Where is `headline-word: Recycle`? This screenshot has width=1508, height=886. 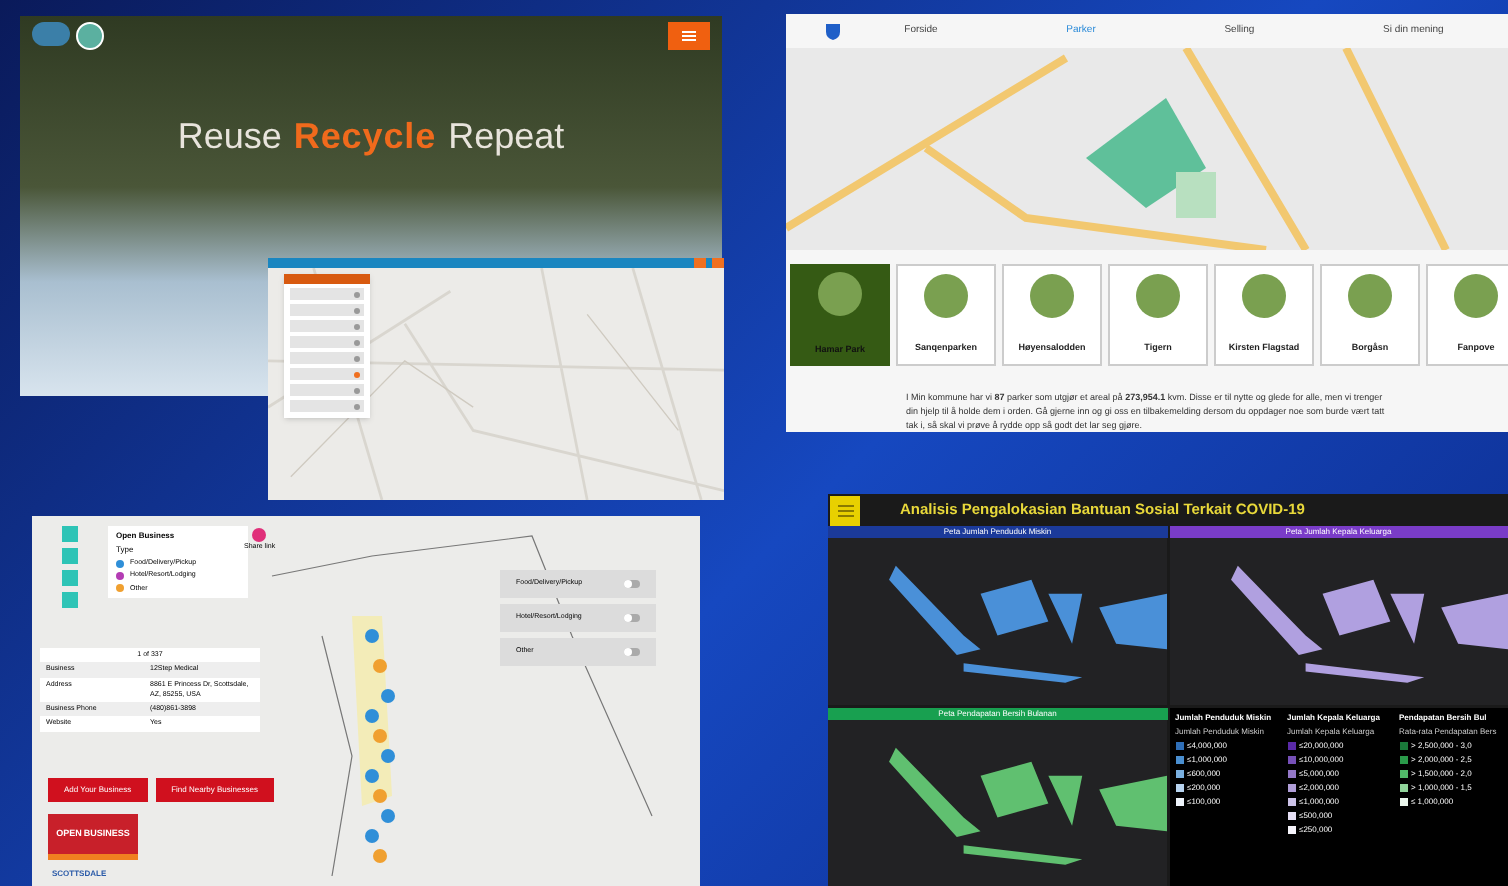
headline-word: Recycle is located at coordinates (365, 137).